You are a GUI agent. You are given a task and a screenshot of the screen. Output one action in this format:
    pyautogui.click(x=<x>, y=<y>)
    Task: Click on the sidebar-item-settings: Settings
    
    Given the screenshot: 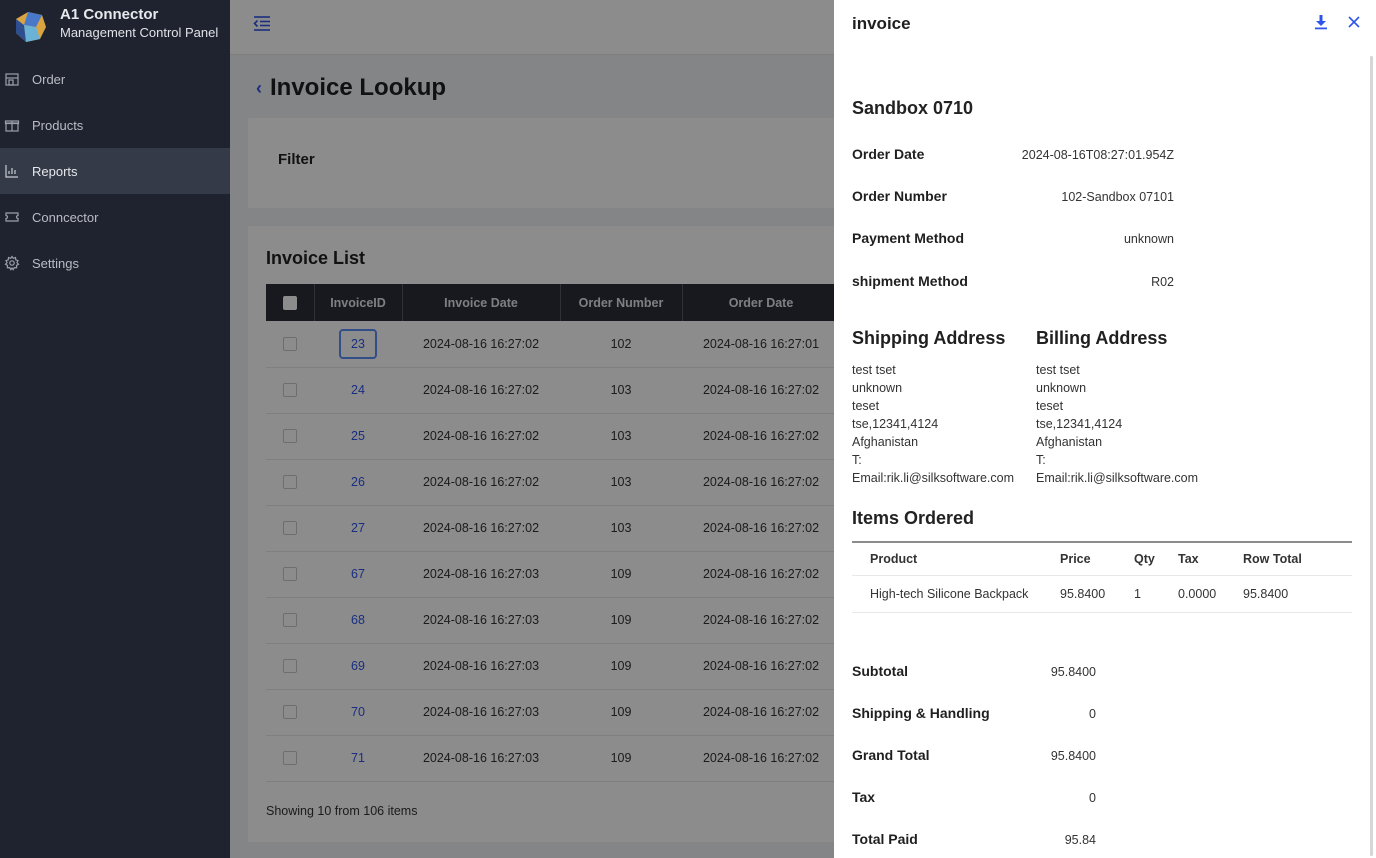 What is the action you would take?
    pyautogui.click(x=115, y=263)
    